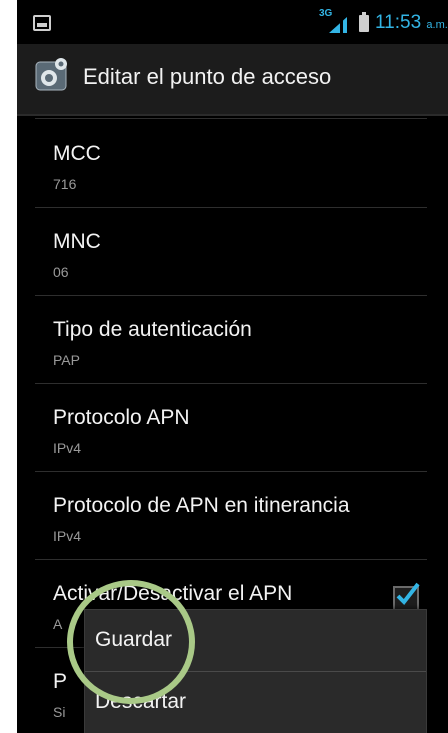  I want to click on list-item-title: Tipo de autenticación, so click(152, 329).